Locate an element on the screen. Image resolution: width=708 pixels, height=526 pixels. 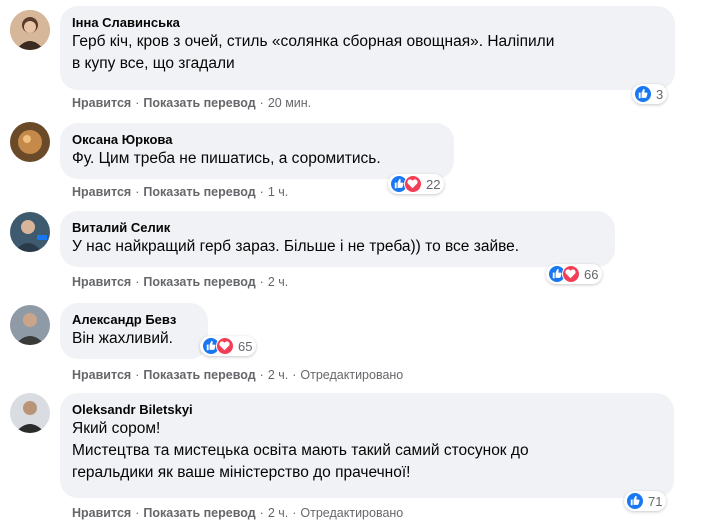
comment-text-line: Який сором! is located at coordinates (116, 428).